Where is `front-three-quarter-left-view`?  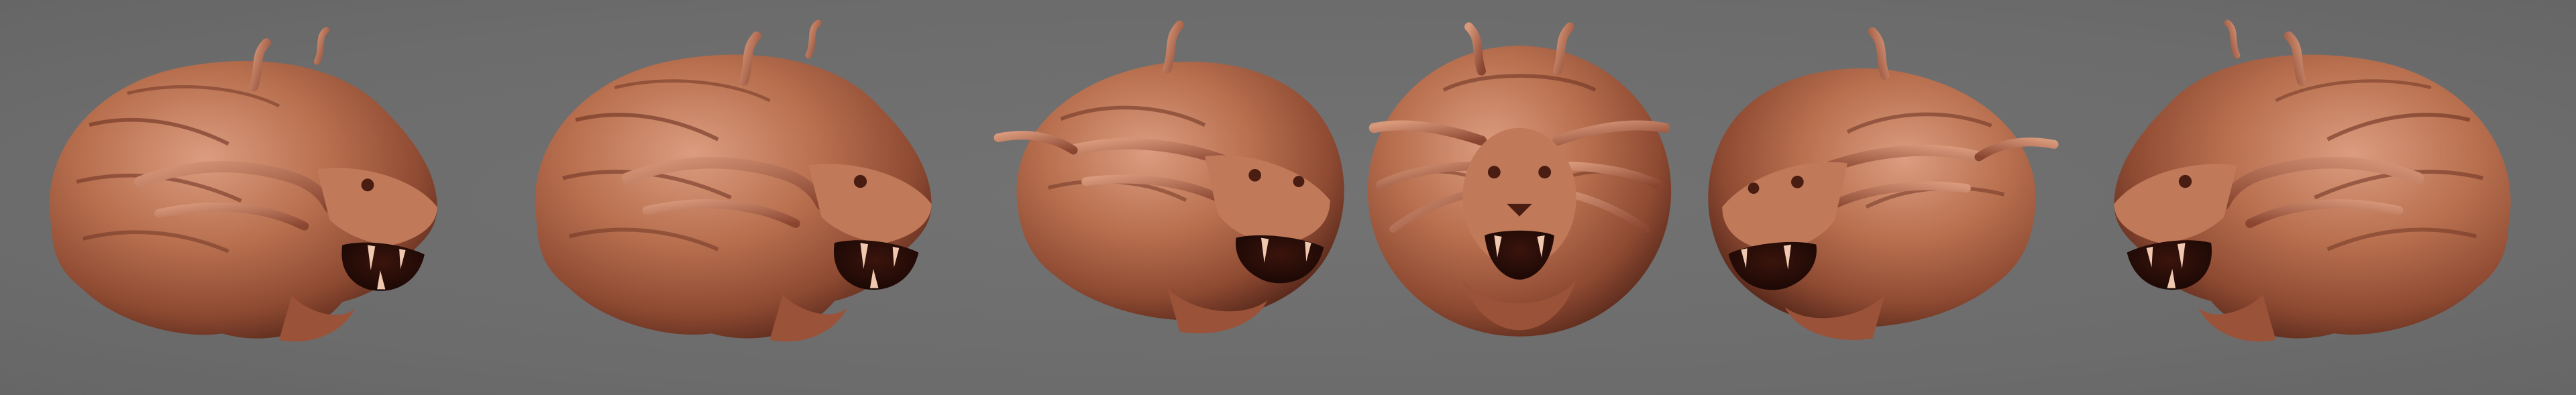 front-three-quarter-left-view is located at coordinates (1885, 197).